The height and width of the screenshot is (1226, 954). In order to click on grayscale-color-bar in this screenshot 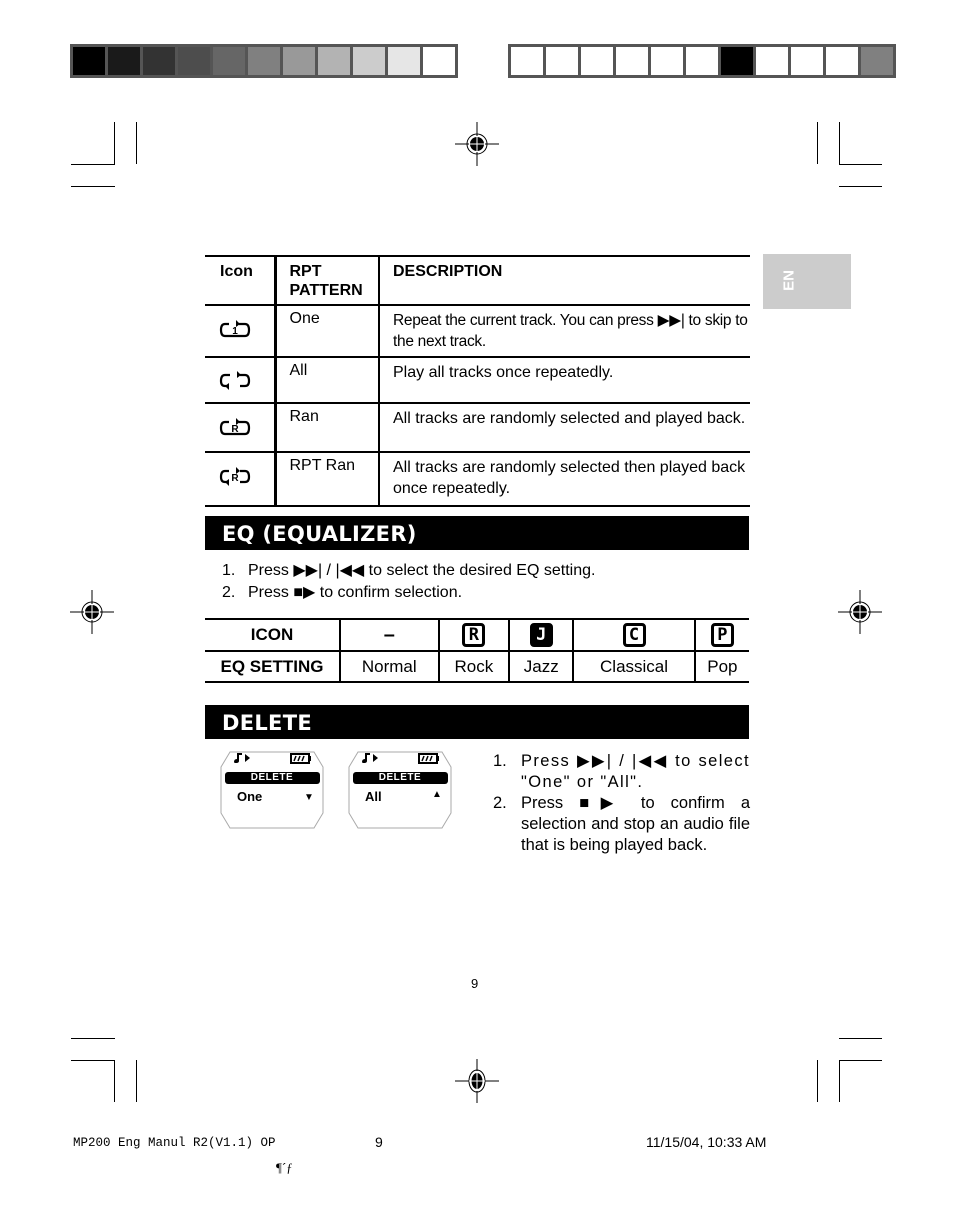, I will do `click(264, 61)`.